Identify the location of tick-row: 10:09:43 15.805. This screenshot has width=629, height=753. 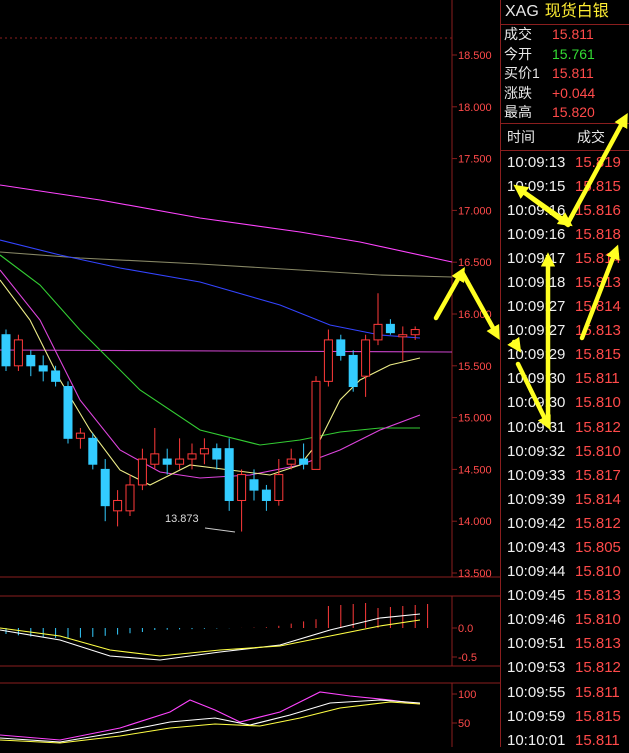
(565, 548).